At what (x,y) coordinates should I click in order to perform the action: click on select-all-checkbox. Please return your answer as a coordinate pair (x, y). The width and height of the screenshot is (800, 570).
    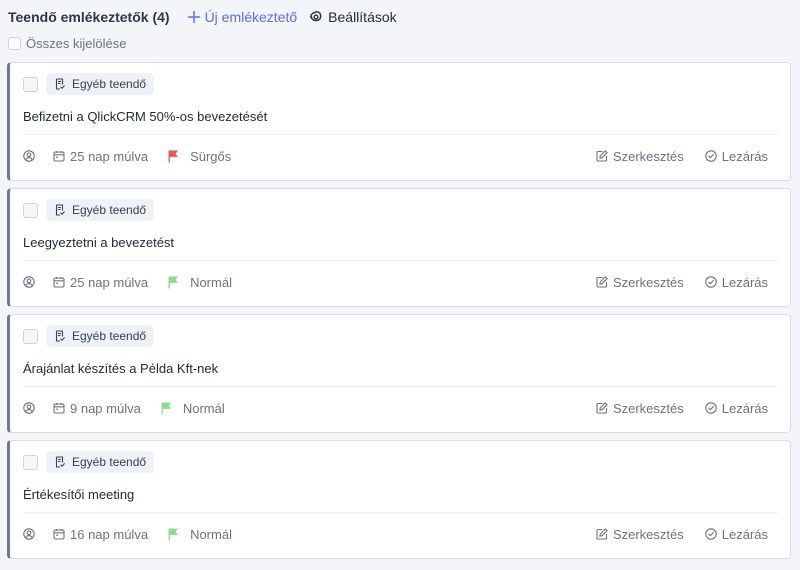
    Looking at the image, I should click on (14, 43).